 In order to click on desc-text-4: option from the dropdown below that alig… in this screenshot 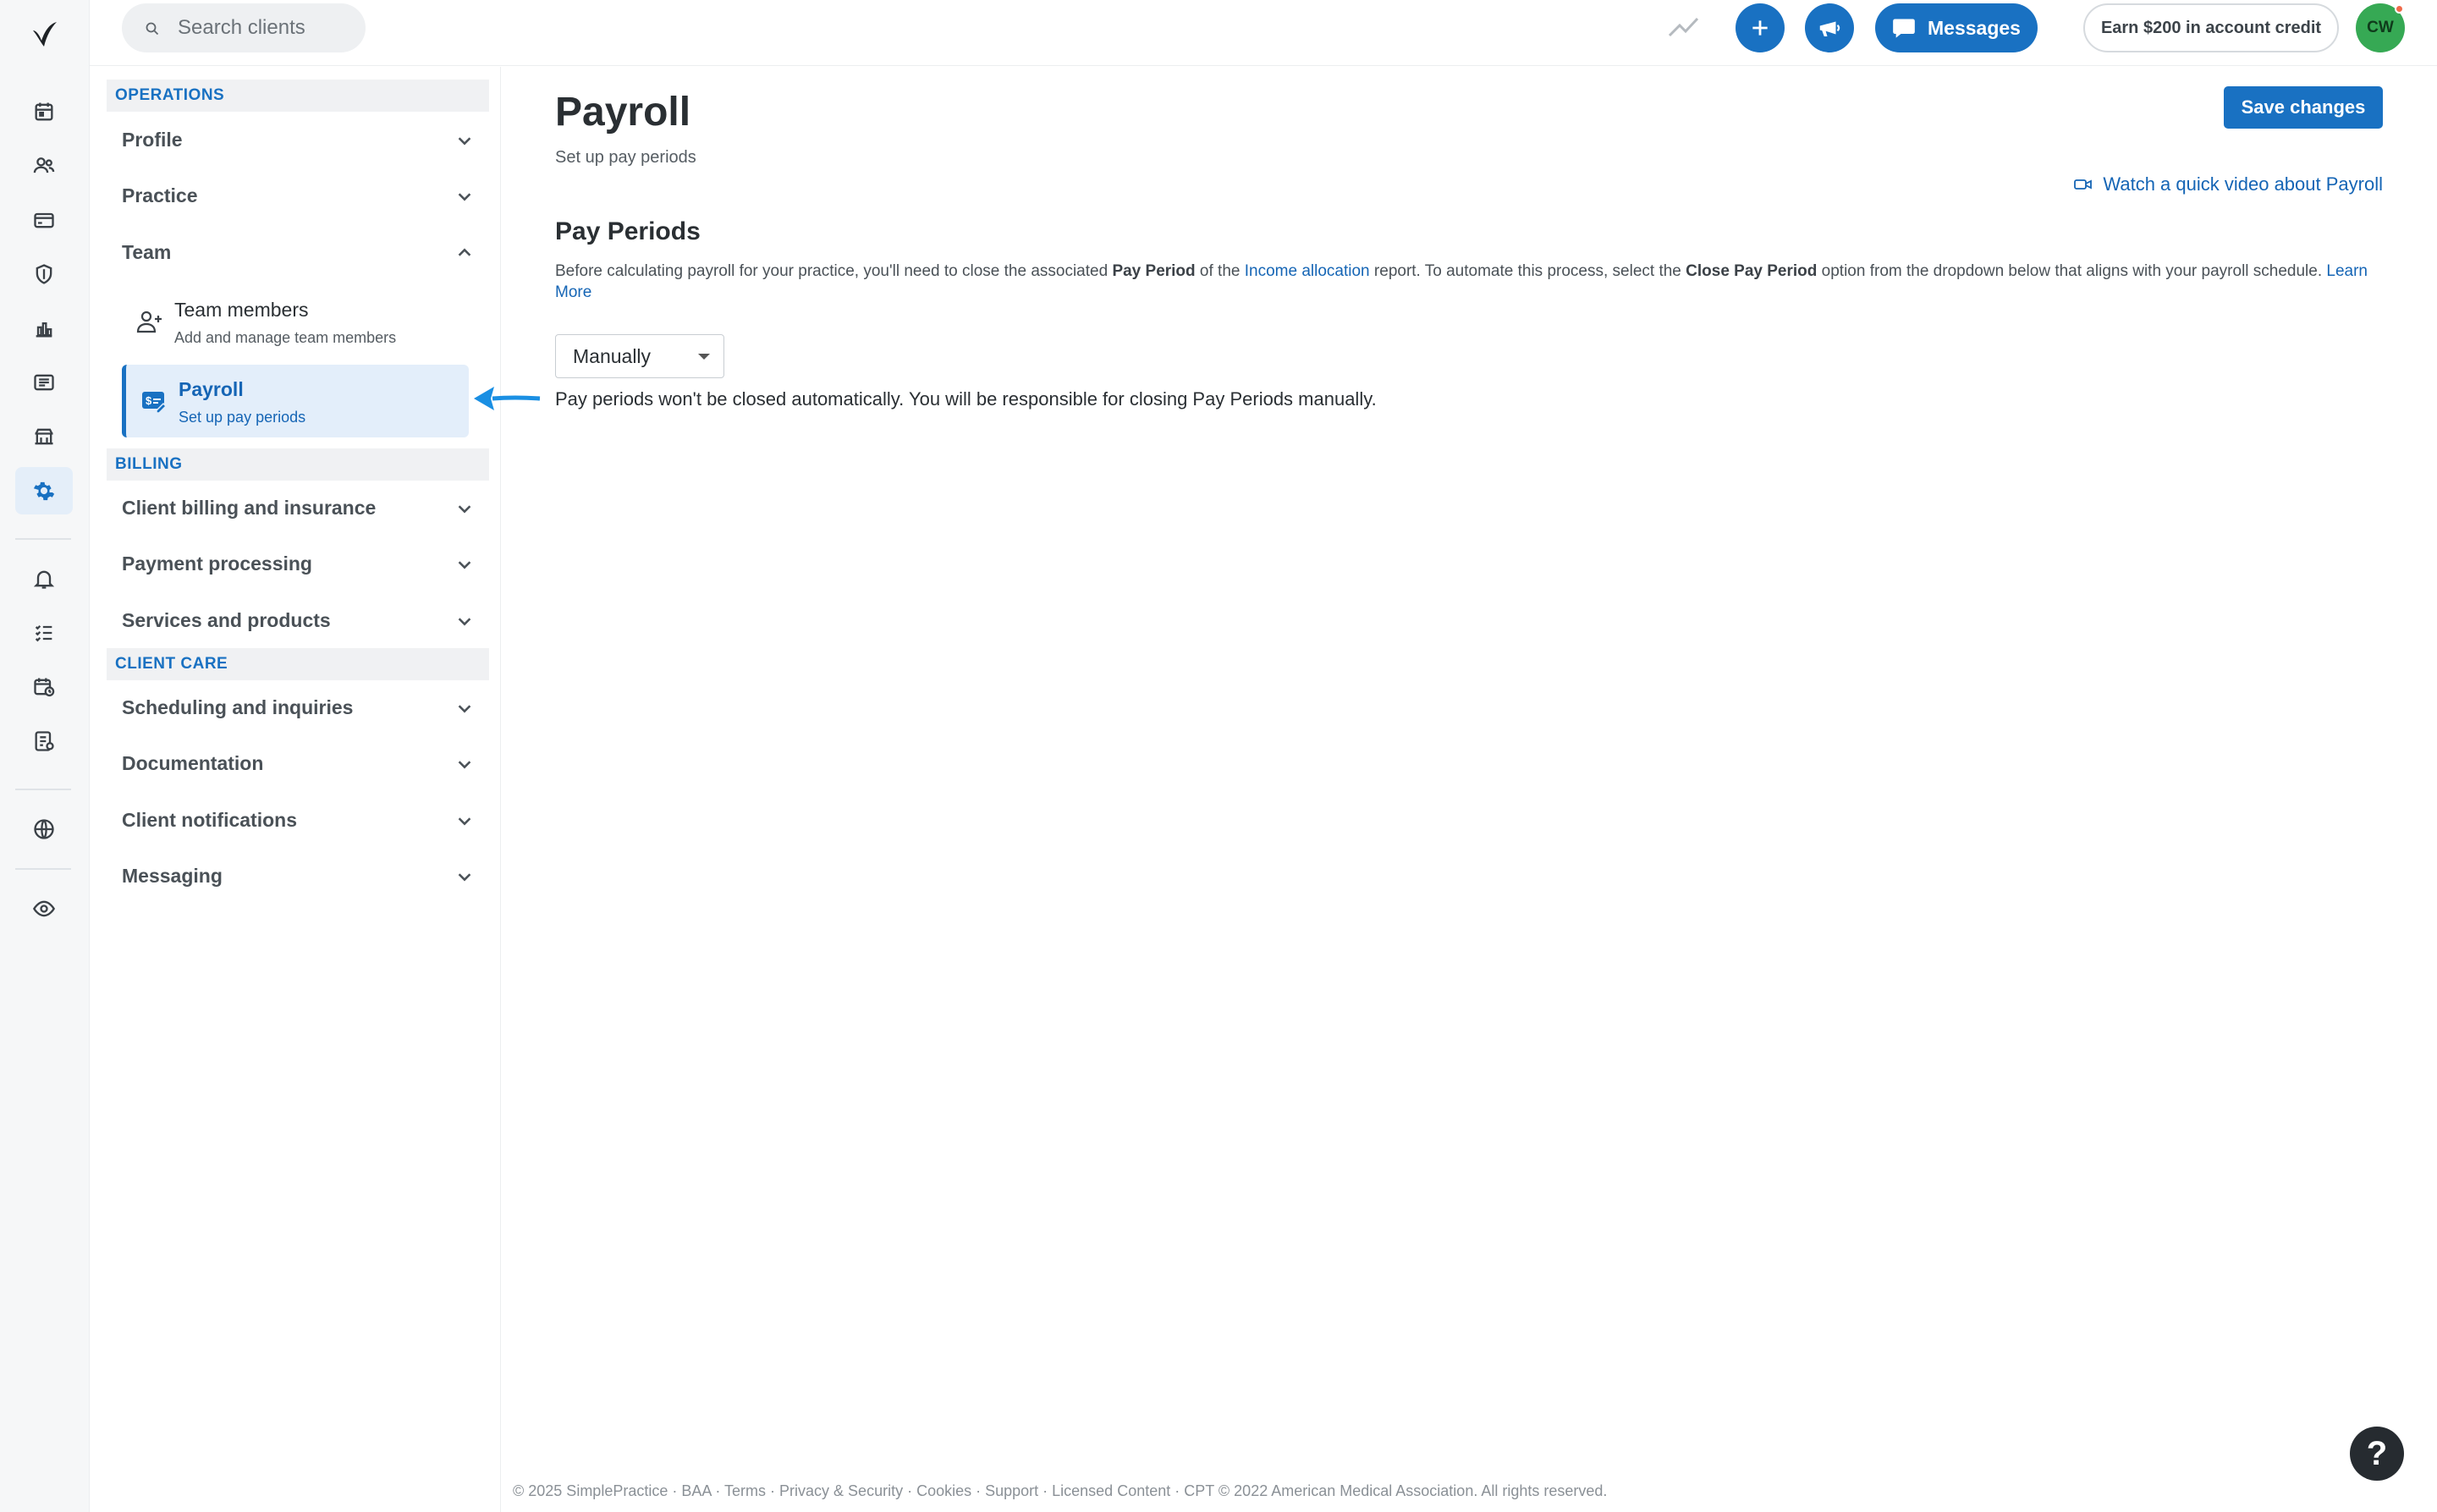, I will do `click(2072, 271)`.